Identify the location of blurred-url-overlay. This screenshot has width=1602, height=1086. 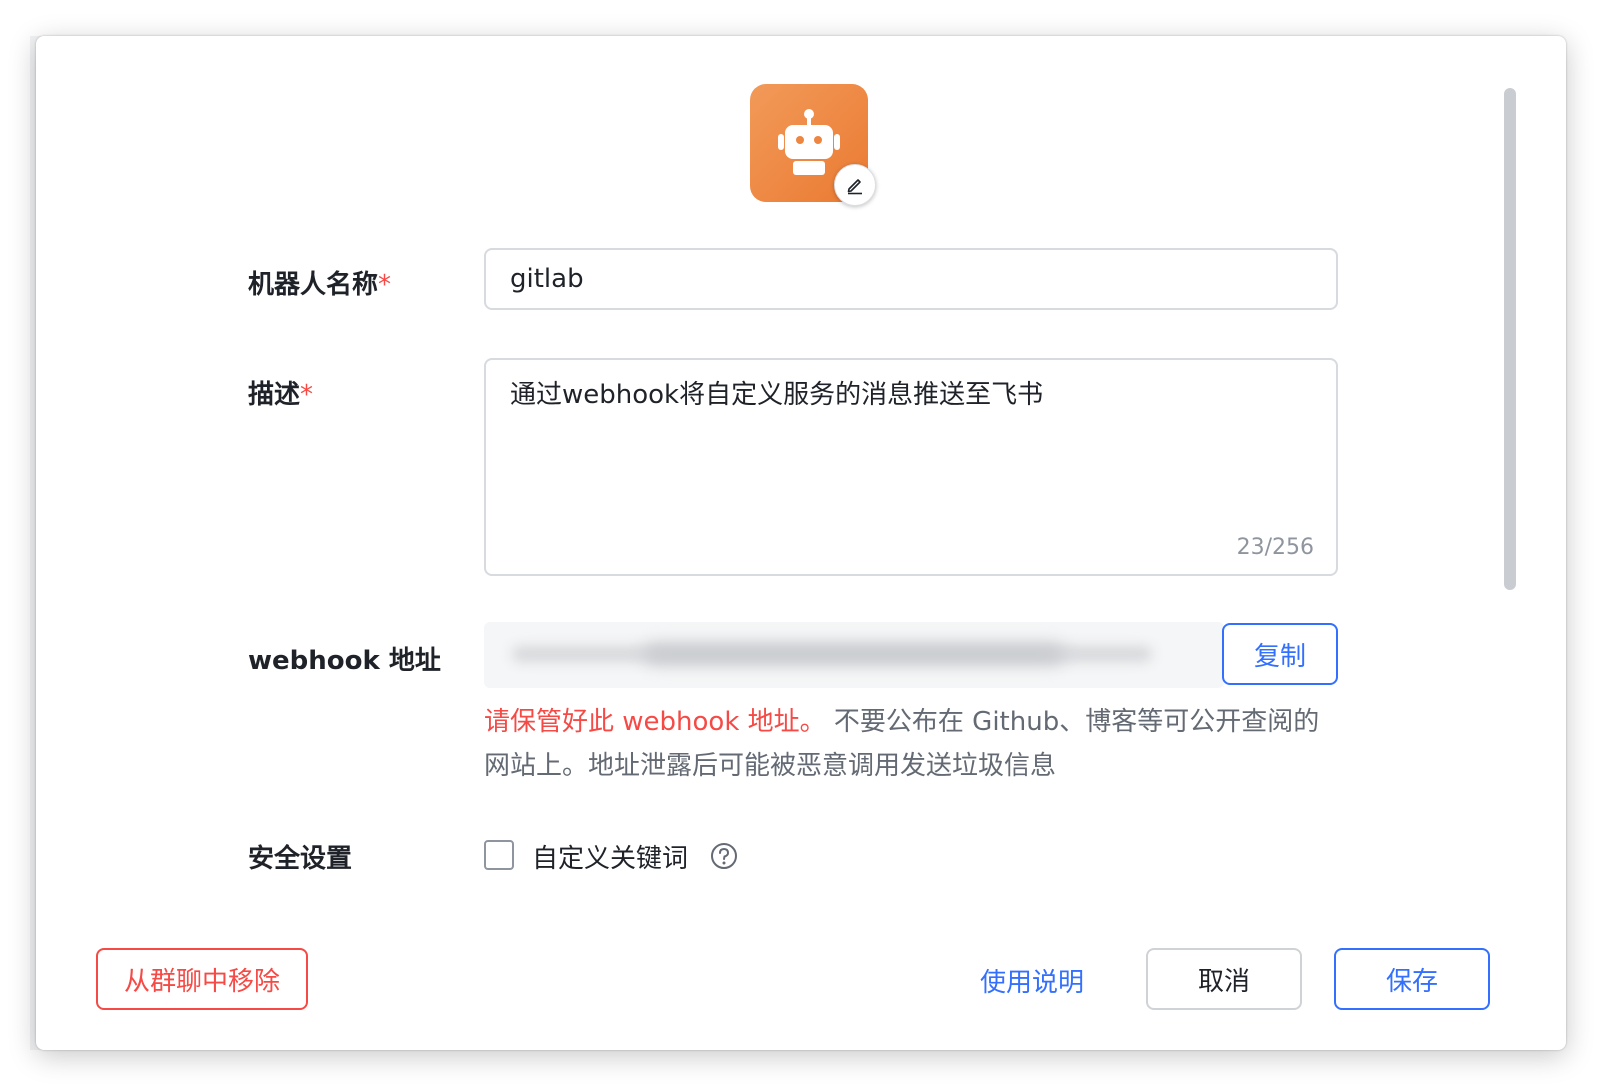
(854, 654).